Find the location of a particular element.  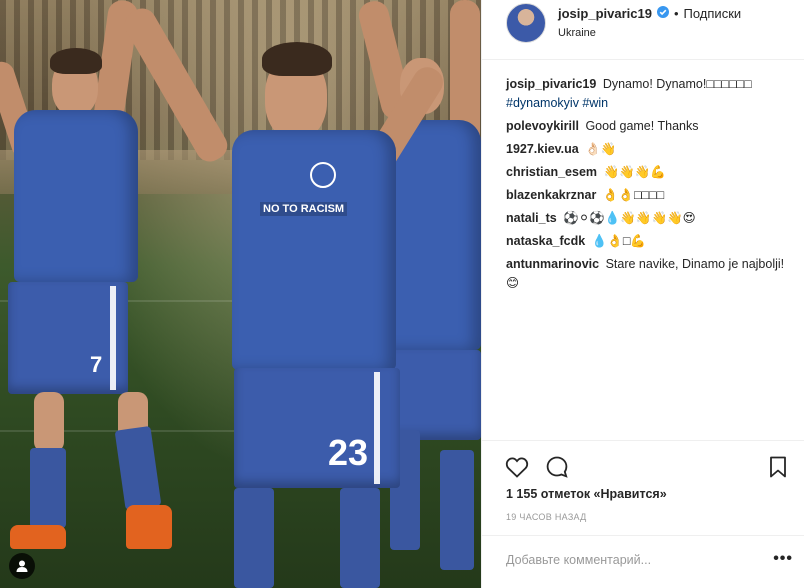

likes-count: 1 155 отметок «Нравится» is located at coordinates (586, 494).